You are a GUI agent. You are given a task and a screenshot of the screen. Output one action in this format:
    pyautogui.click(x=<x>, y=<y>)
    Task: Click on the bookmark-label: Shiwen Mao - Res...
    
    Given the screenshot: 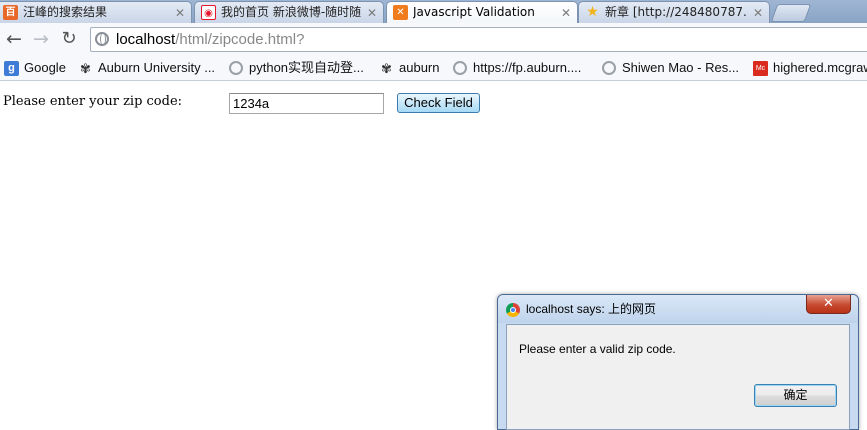 What is the action you would take?
    pyautogui.click(x=681, y=67)
    